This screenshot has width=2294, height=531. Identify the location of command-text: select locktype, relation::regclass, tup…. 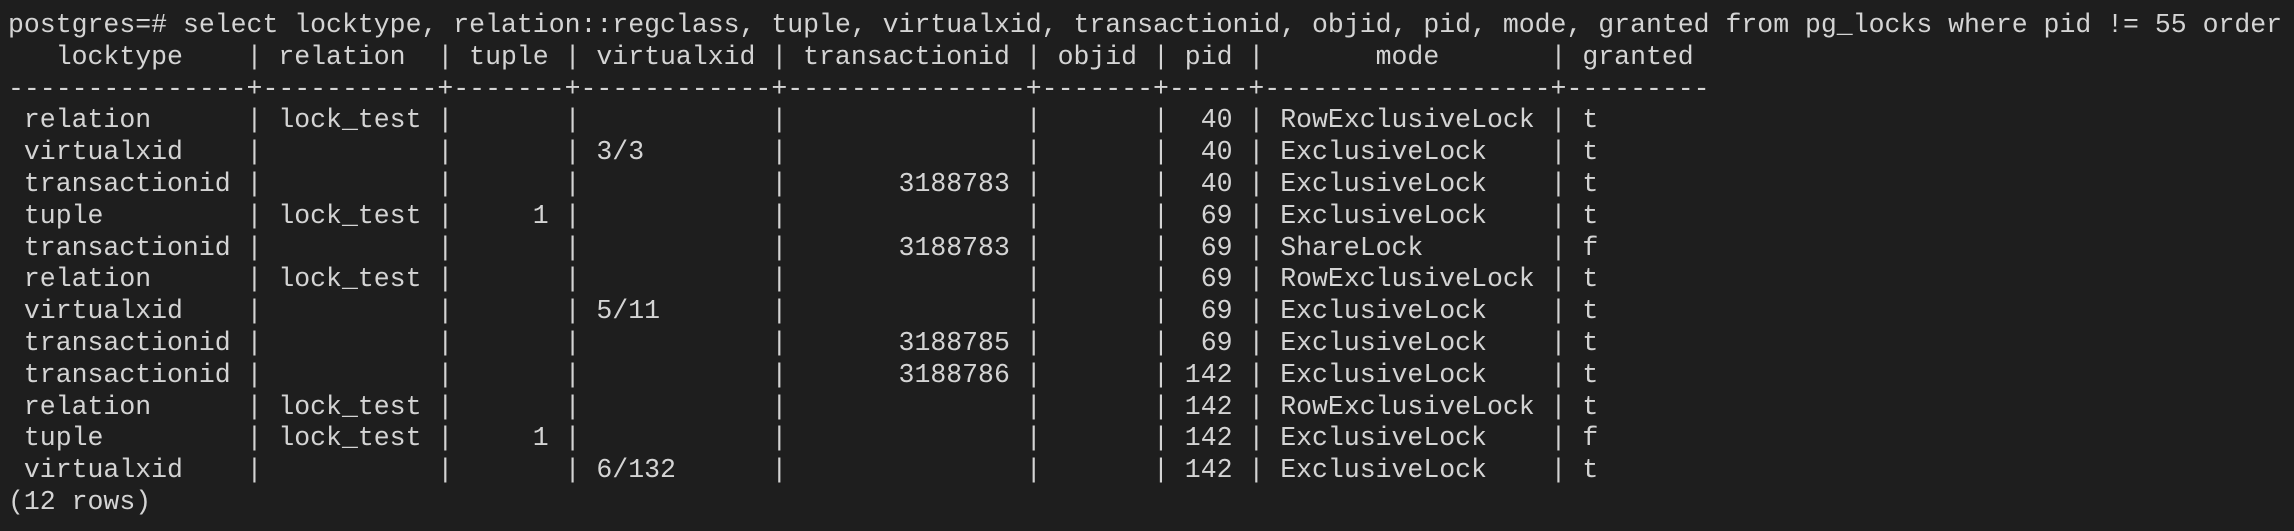
(1235, 25).